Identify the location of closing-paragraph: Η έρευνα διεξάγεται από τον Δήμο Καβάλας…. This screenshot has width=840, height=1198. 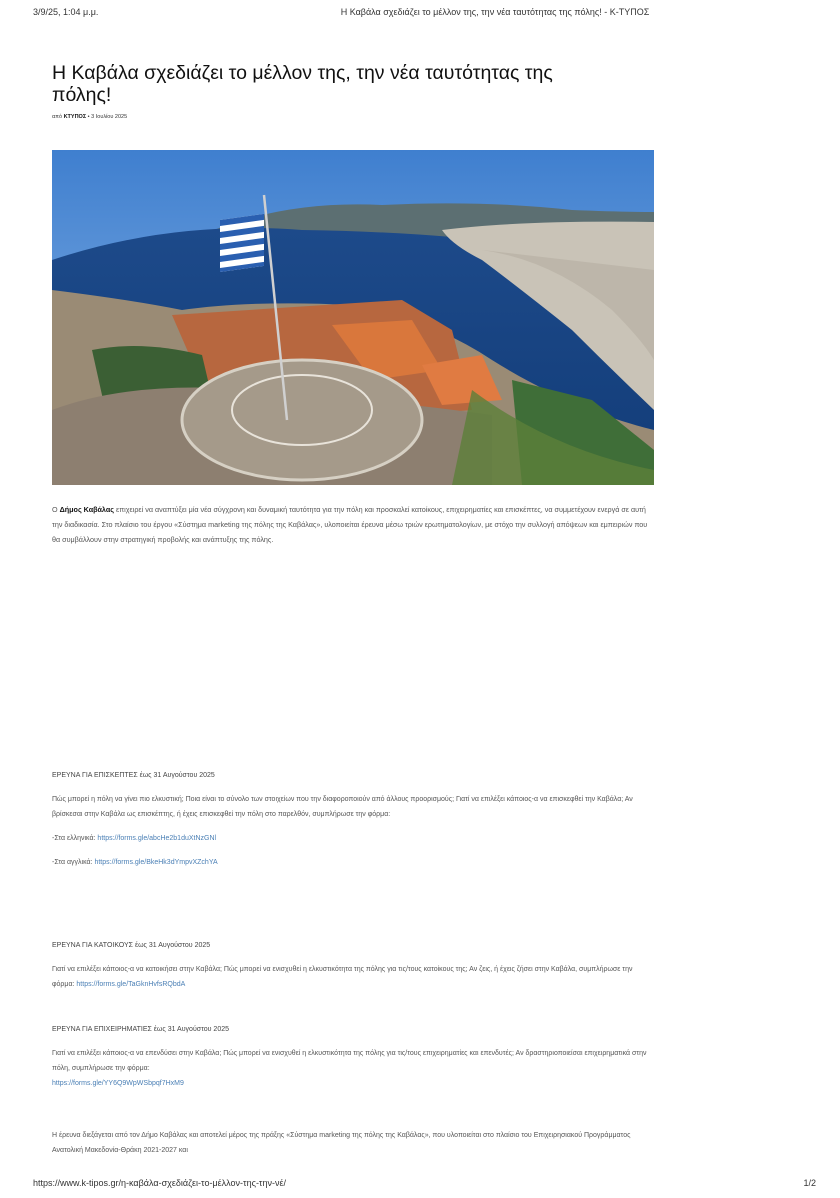
(352, 1143).